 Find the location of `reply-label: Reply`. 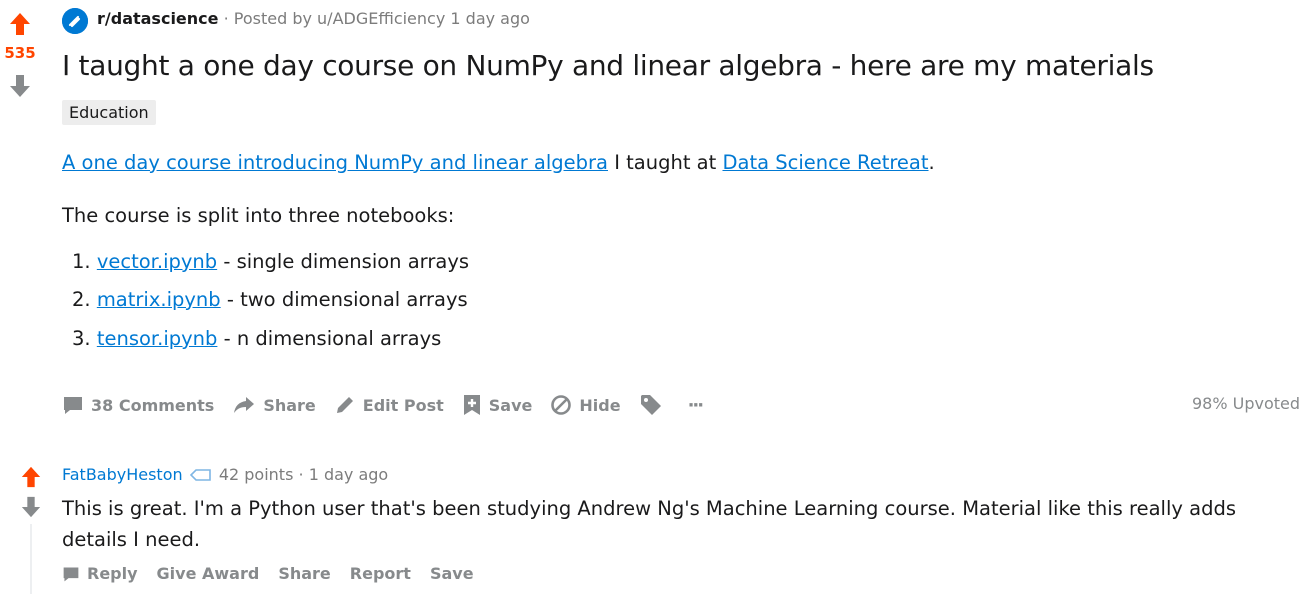

reply-label: Reply is located at coordinates (112, 573).